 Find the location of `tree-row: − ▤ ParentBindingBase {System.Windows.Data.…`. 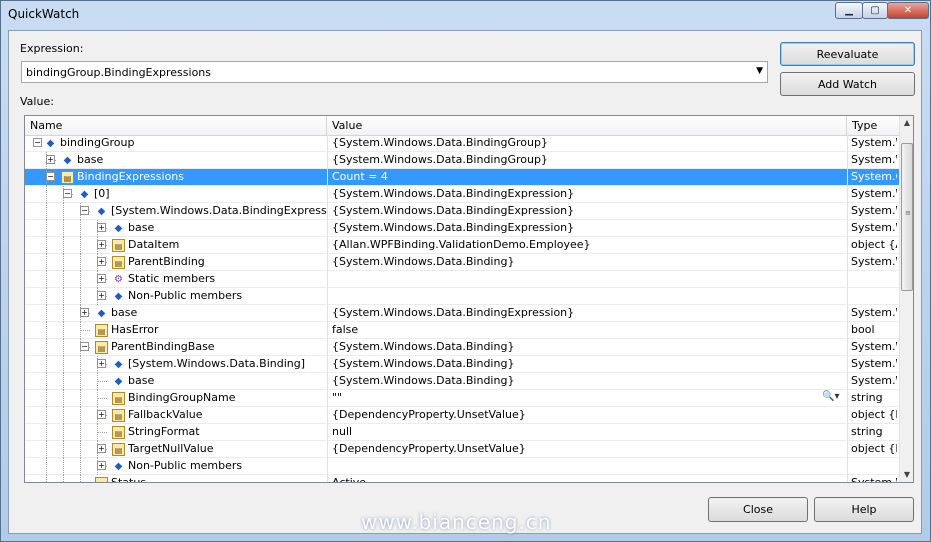

tree-row: − ▤ ParentBindingBase {System.Windows.Data.… is located at coordinates (462, 347).